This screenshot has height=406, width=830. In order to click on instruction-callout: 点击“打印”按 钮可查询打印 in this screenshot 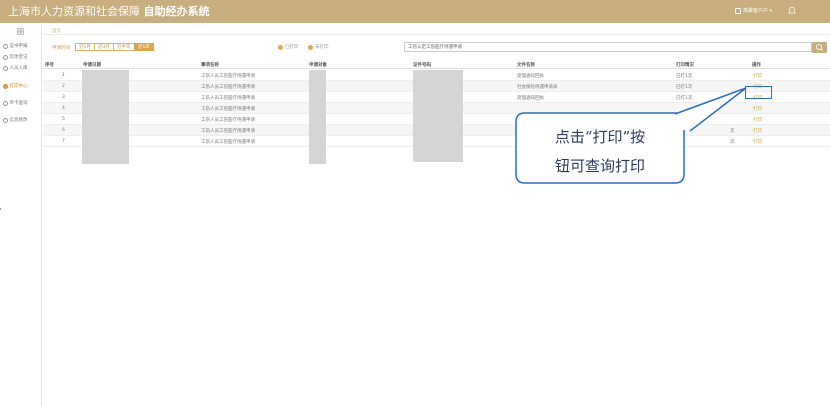, I will do `click(631, 135)`.